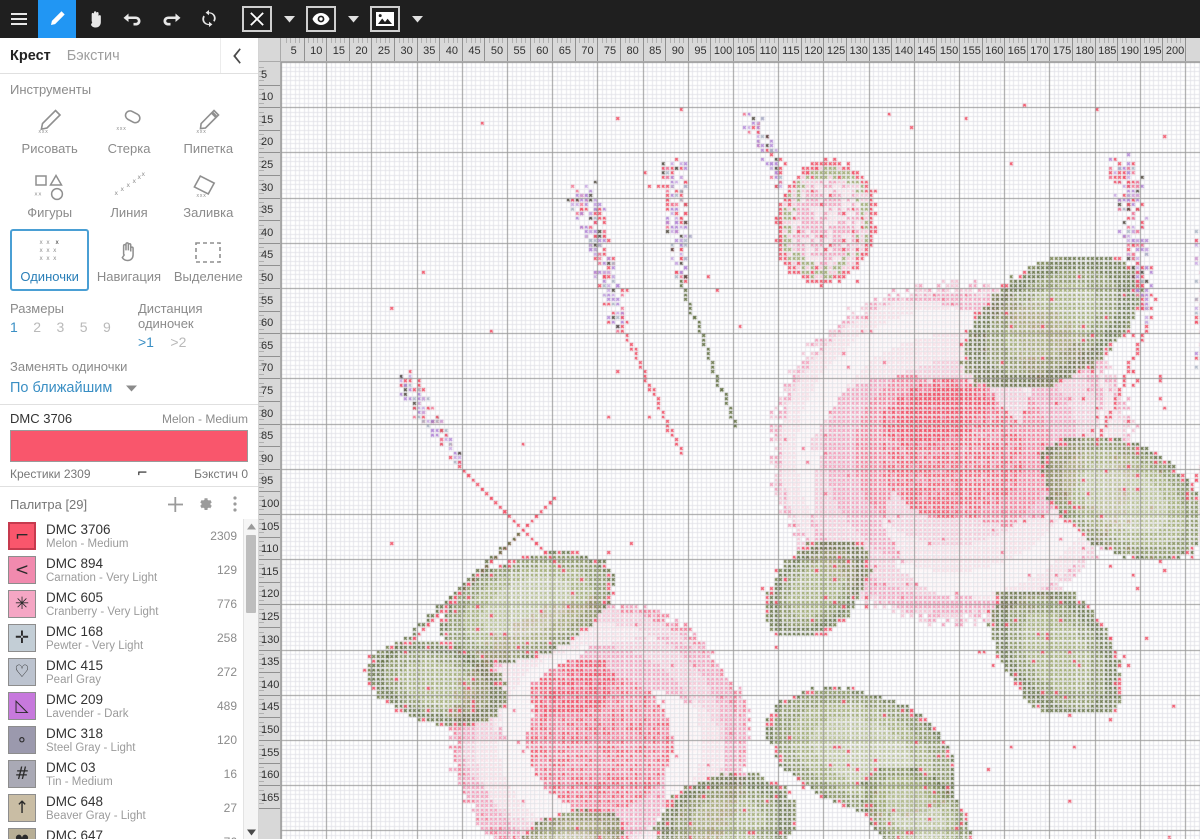  I want to click on distance-option-gt1: >1, so click(146, 342).